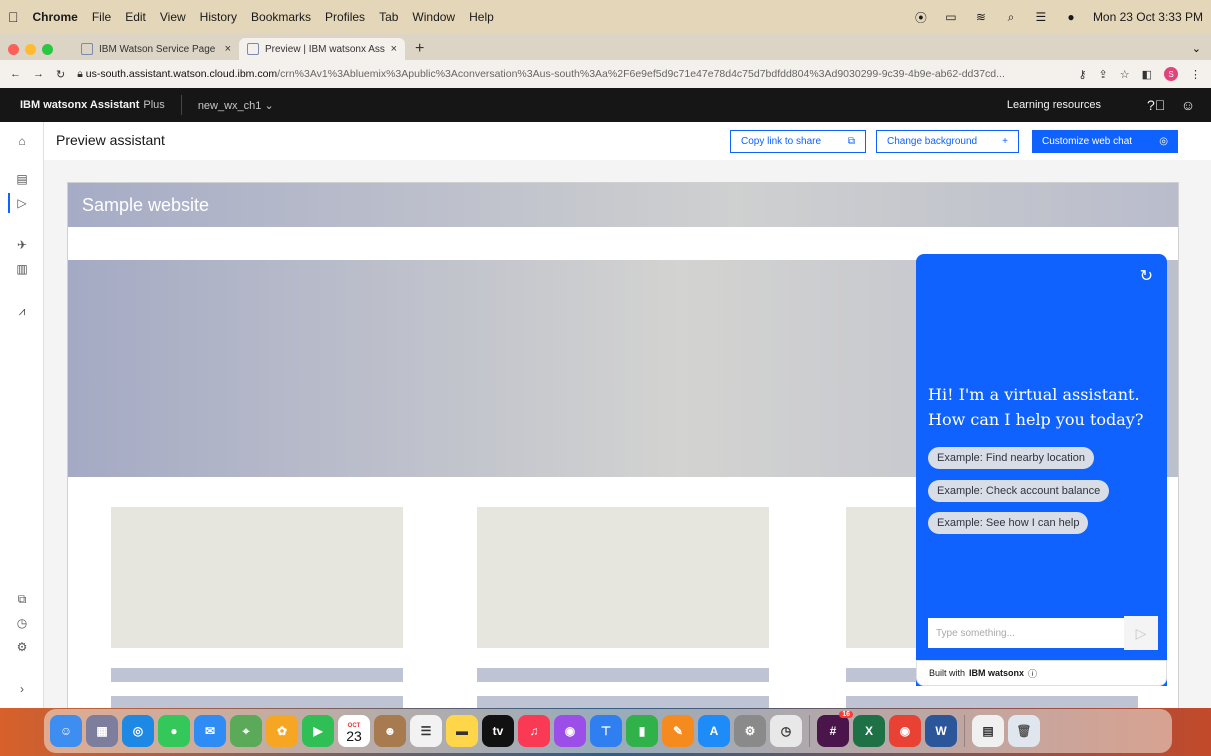 This screenshot has width=1211, height=756. I want to click on messages-icon: ●, so click(174, 731).